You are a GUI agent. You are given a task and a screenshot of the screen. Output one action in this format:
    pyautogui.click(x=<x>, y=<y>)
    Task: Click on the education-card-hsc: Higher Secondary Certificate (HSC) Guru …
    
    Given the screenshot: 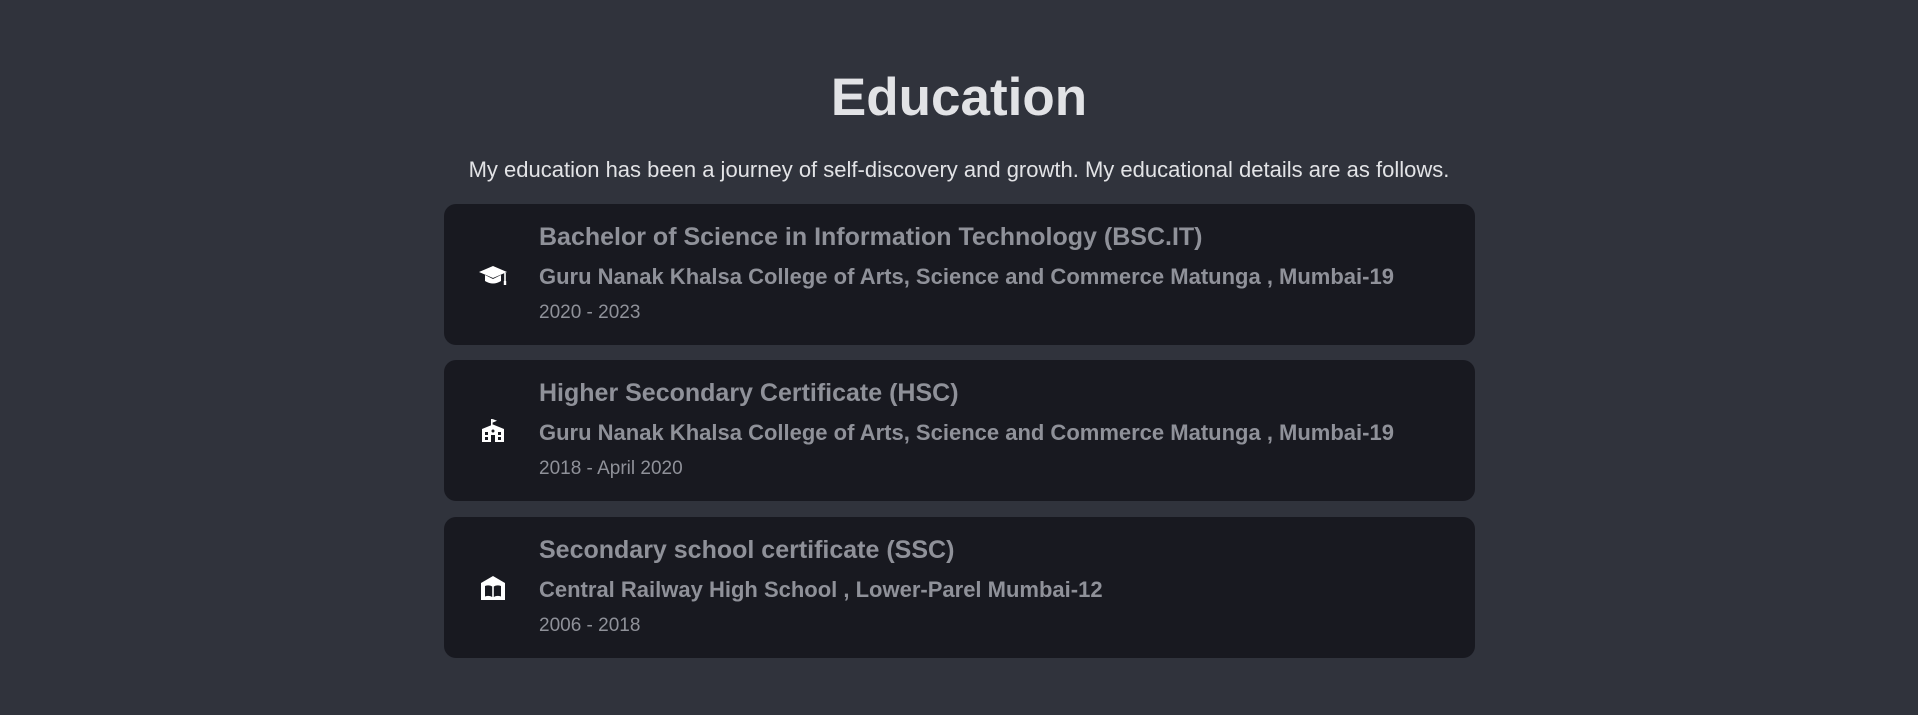 What is the action you would take?
    pyautogui.click(x=959, y=430)
    